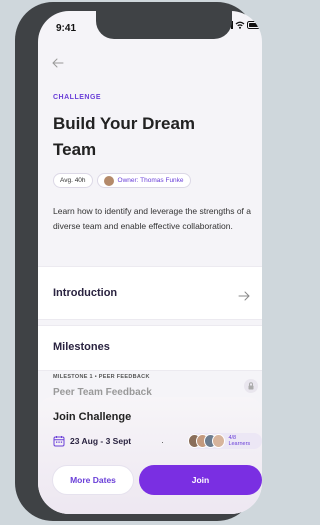 Image resolution: width=320 pixels, height=525 pixels. I want to click on milestones-label: Milestones, so click(81, 347).